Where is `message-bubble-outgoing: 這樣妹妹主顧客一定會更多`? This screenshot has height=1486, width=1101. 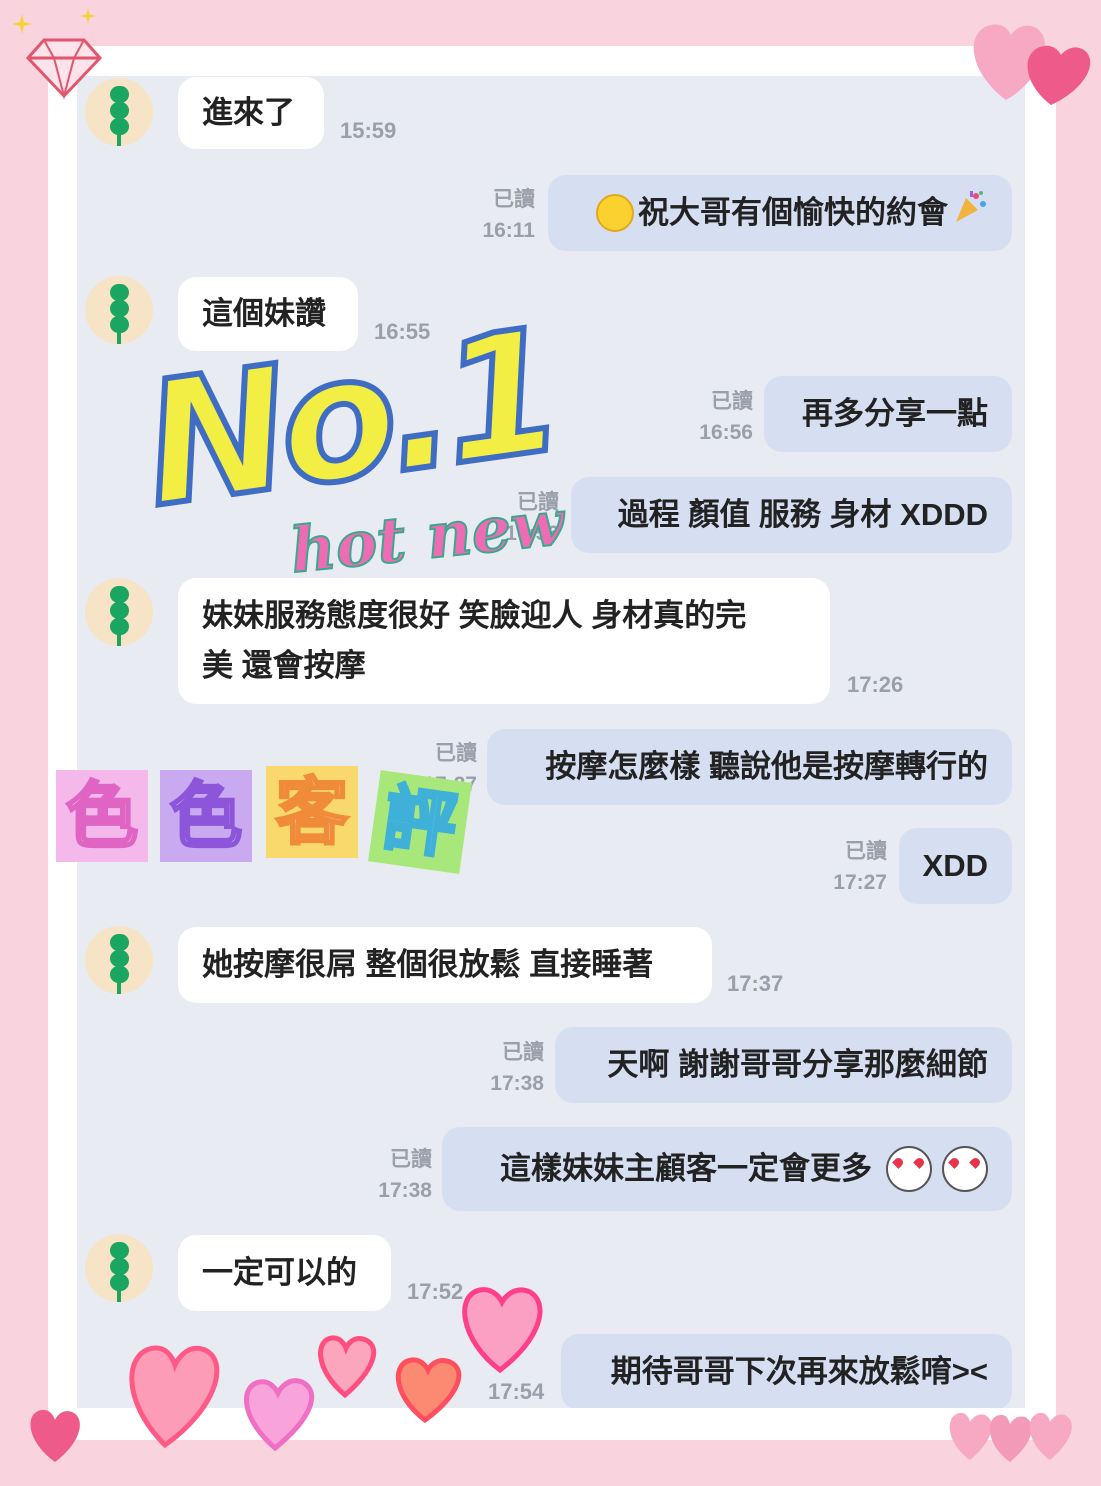
message-bubble-outgoing: 這樣妹妹主顧客一定會更多 is located at coordinates (727, 1169).